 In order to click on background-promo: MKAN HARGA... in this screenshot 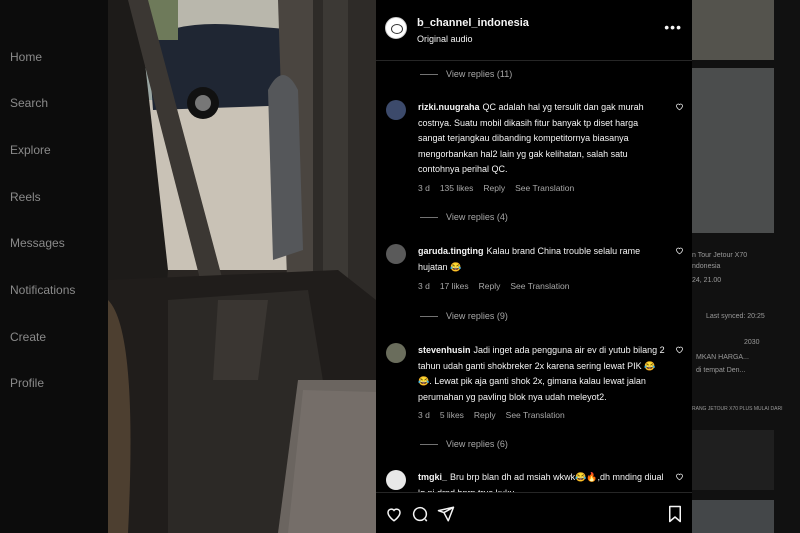, I will do `click(722, 357)`.